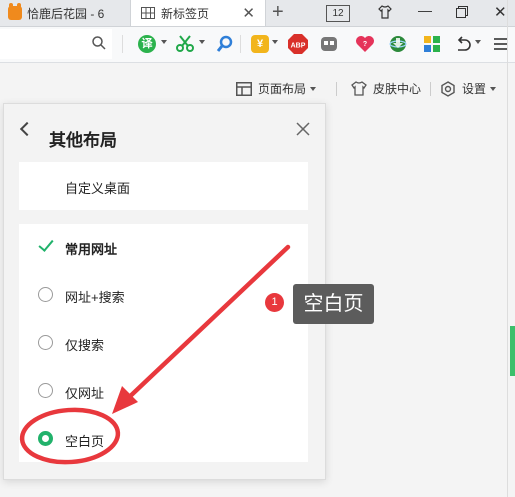 The width and height of the screenshot is (515, 497). What do you see at coordinates (148, 13) in the screenshot?
I see `grid-icon` at bounding box center [148, 13].